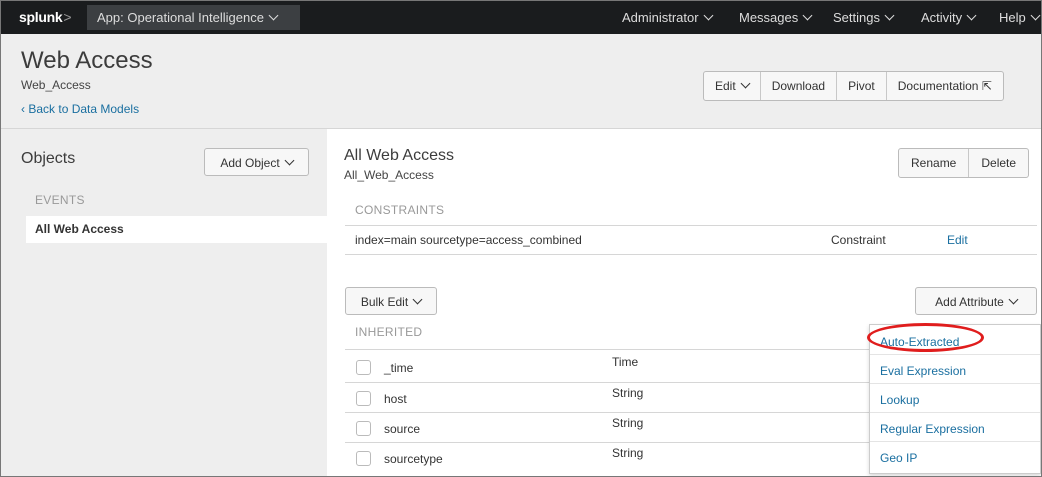  What do you see at coordinates (933, 163) in the screenshot?
I see `rename-button: Rename` at bounding box center [933, 163].